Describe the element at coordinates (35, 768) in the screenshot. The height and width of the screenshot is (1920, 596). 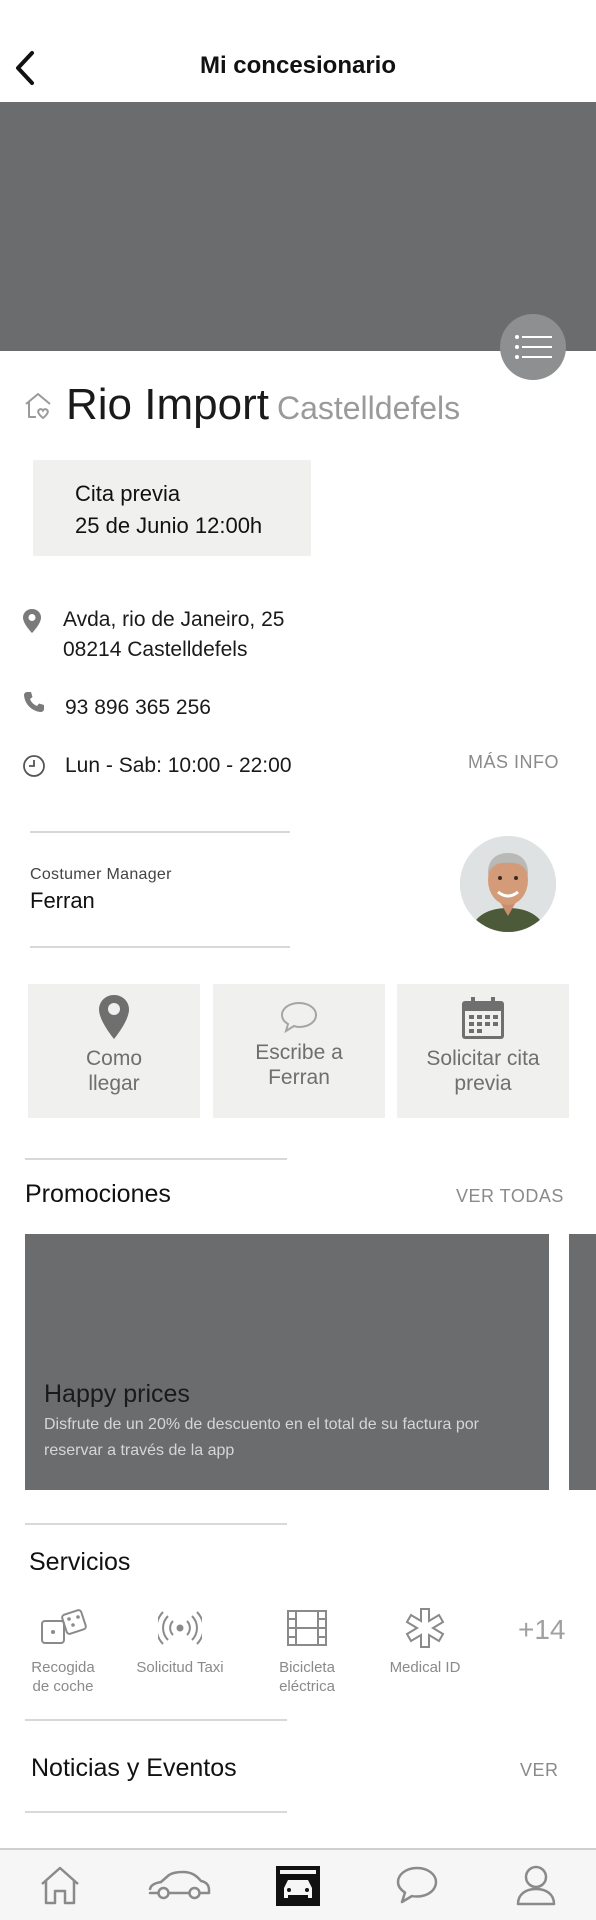
I see `clock-icon` at that location.